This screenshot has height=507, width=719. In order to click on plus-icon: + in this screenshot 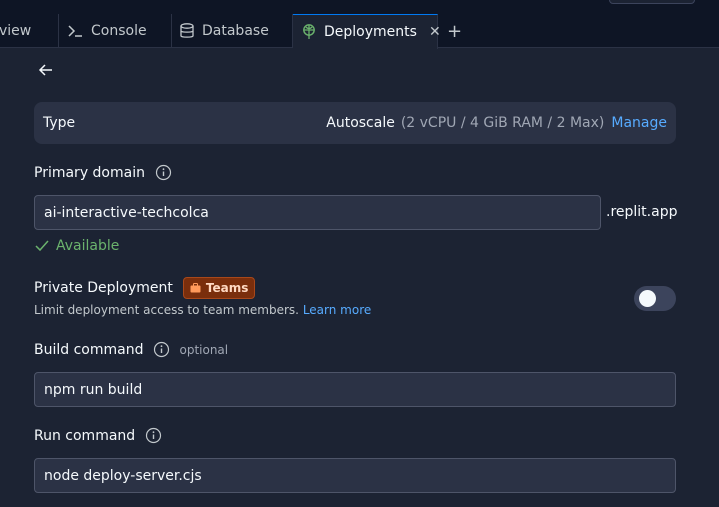, I will do `click(455, 31)`.